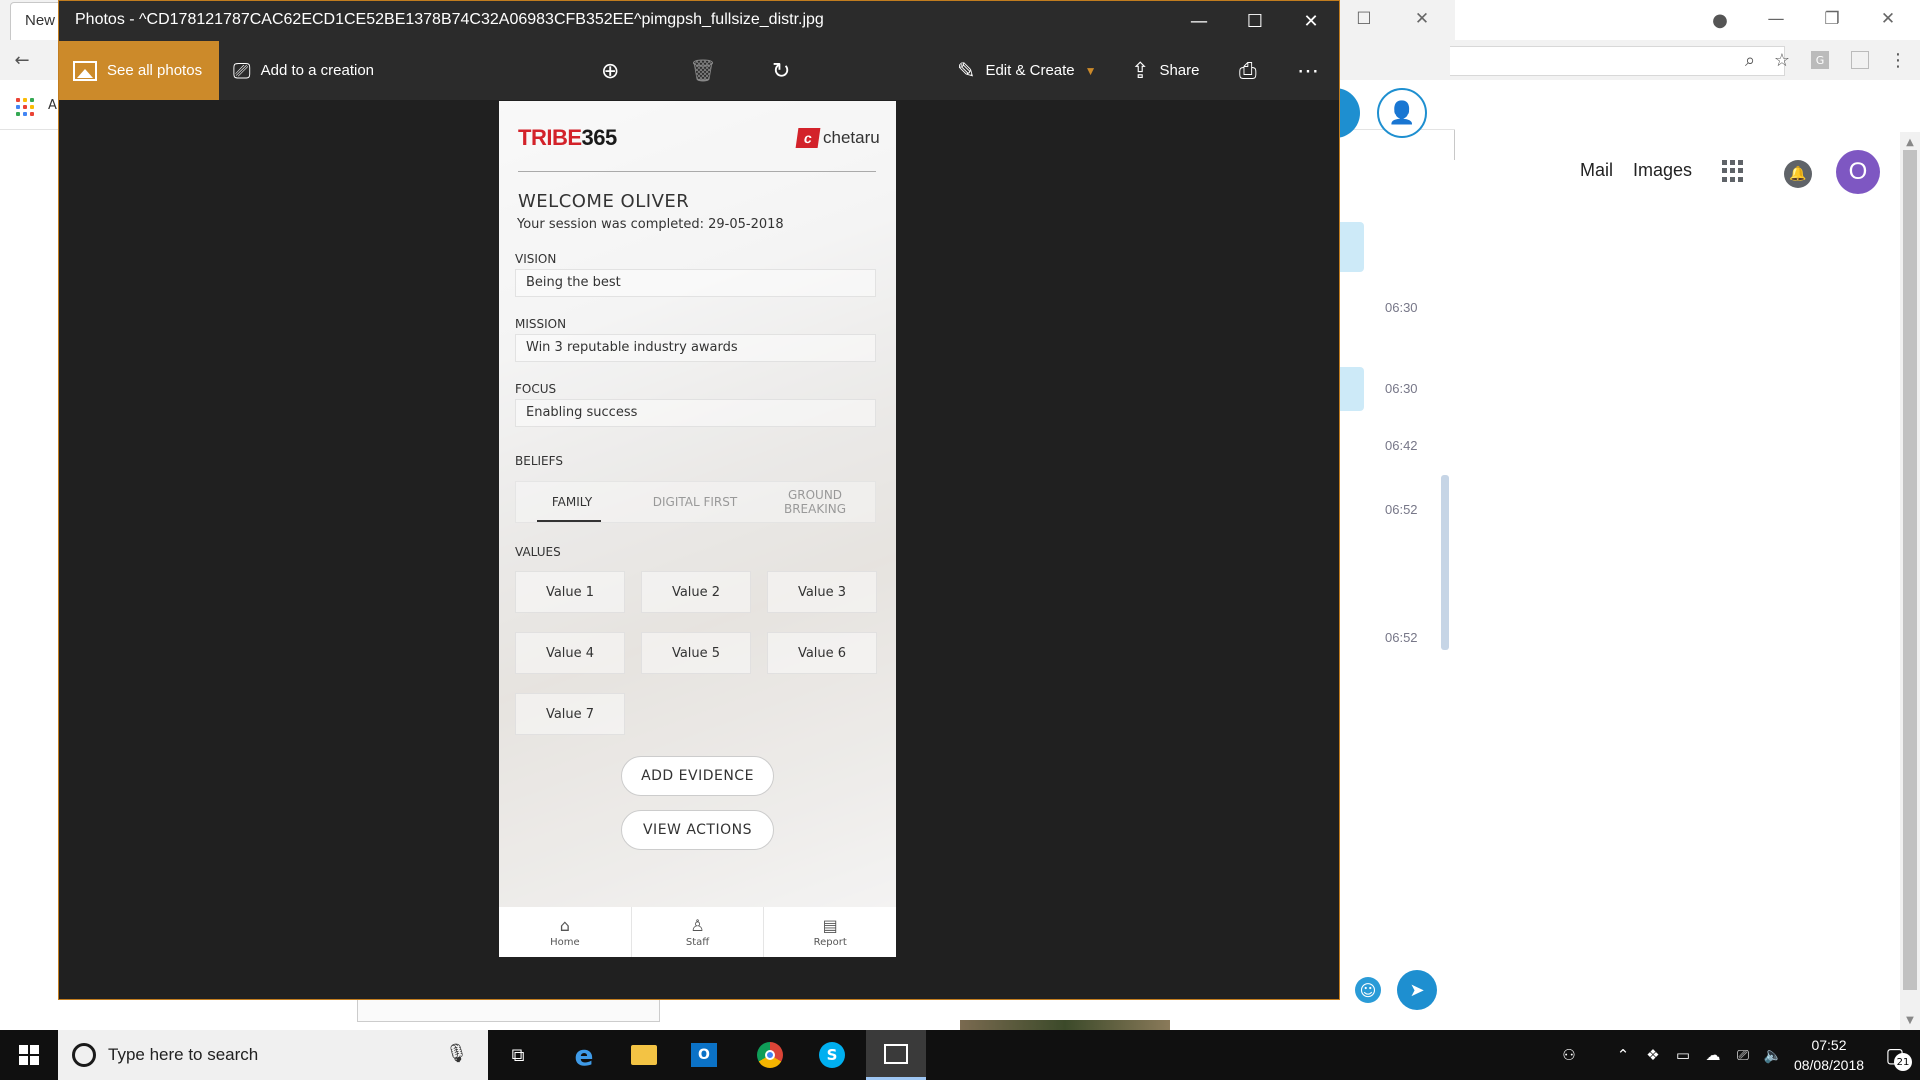 This screenshot has height=1080, width=1920. What do you see at coordinates (1402, 113) in the screenshot?
I see `add-person-icon: 👤` at bounding box center [1402, 113].